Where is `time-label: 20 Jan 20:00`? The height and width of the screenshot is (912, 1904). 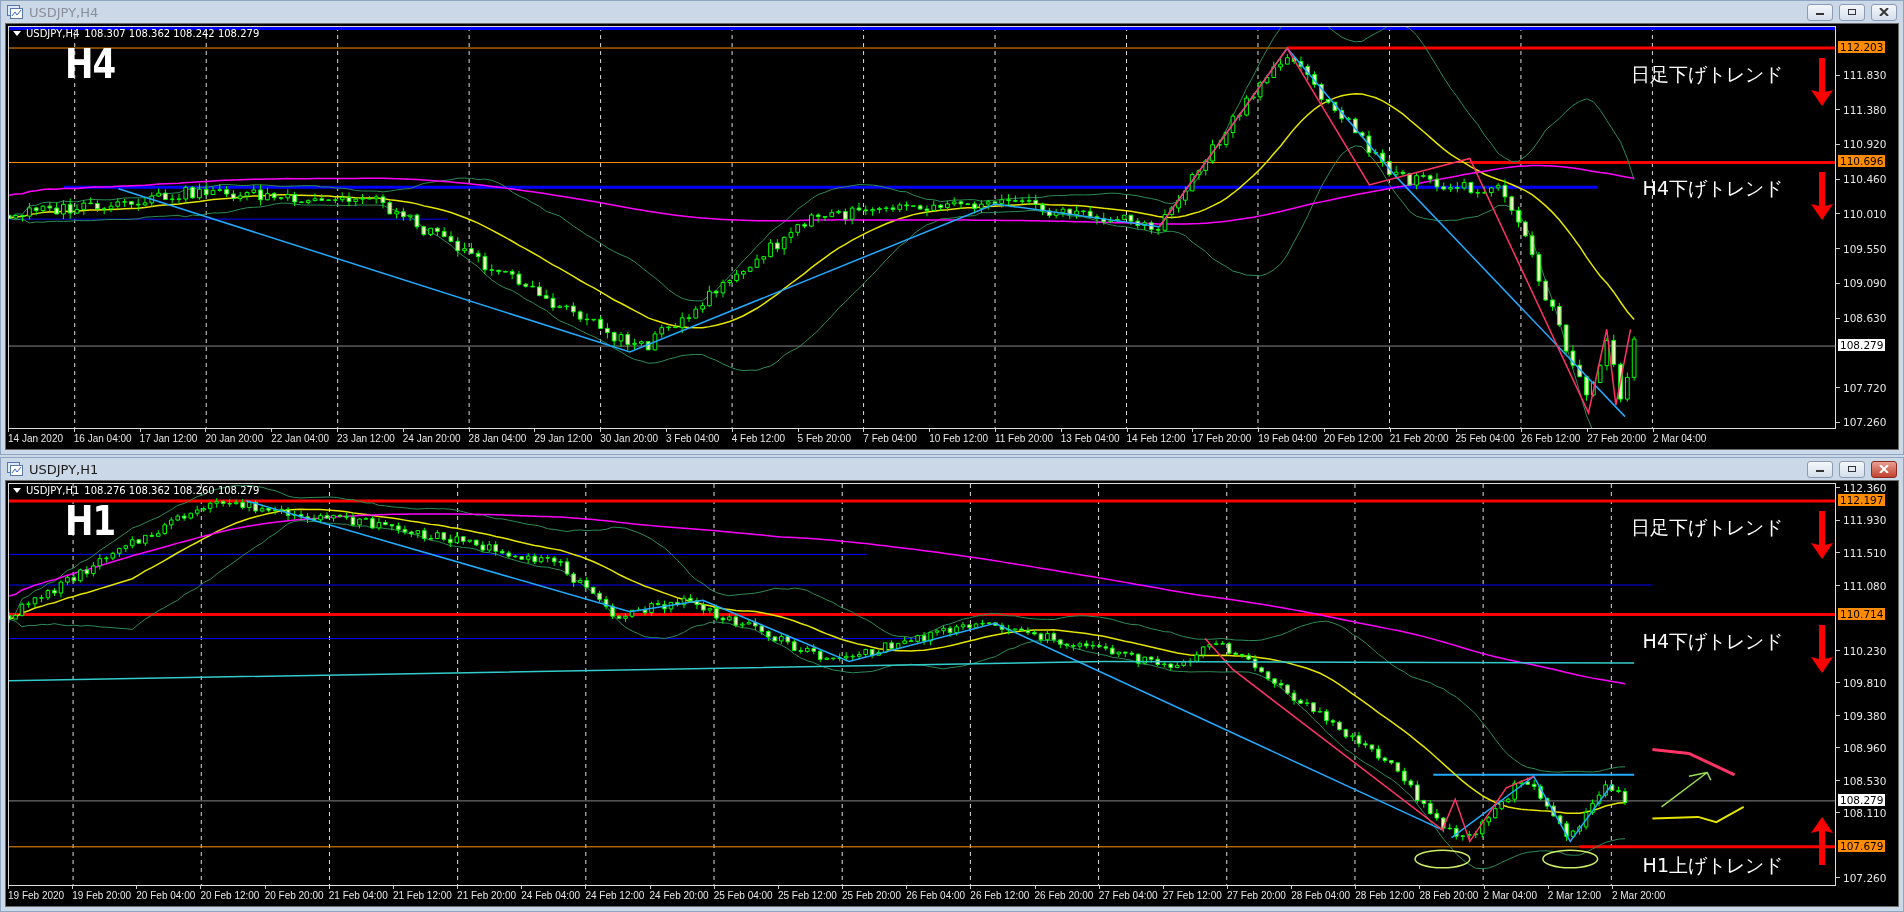
time-label: 20 Jan 20:00 is located at coordinates (235, 438).